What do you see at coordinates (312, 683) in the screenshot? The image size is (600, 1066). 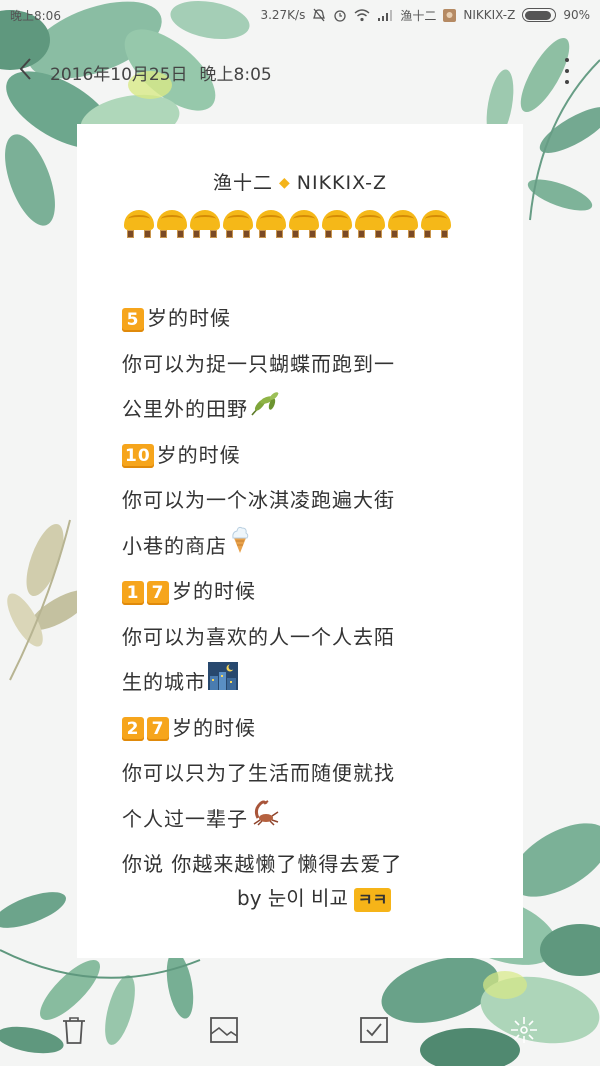 I see `note-line: 生的城市` at bounding box center [312, 683].